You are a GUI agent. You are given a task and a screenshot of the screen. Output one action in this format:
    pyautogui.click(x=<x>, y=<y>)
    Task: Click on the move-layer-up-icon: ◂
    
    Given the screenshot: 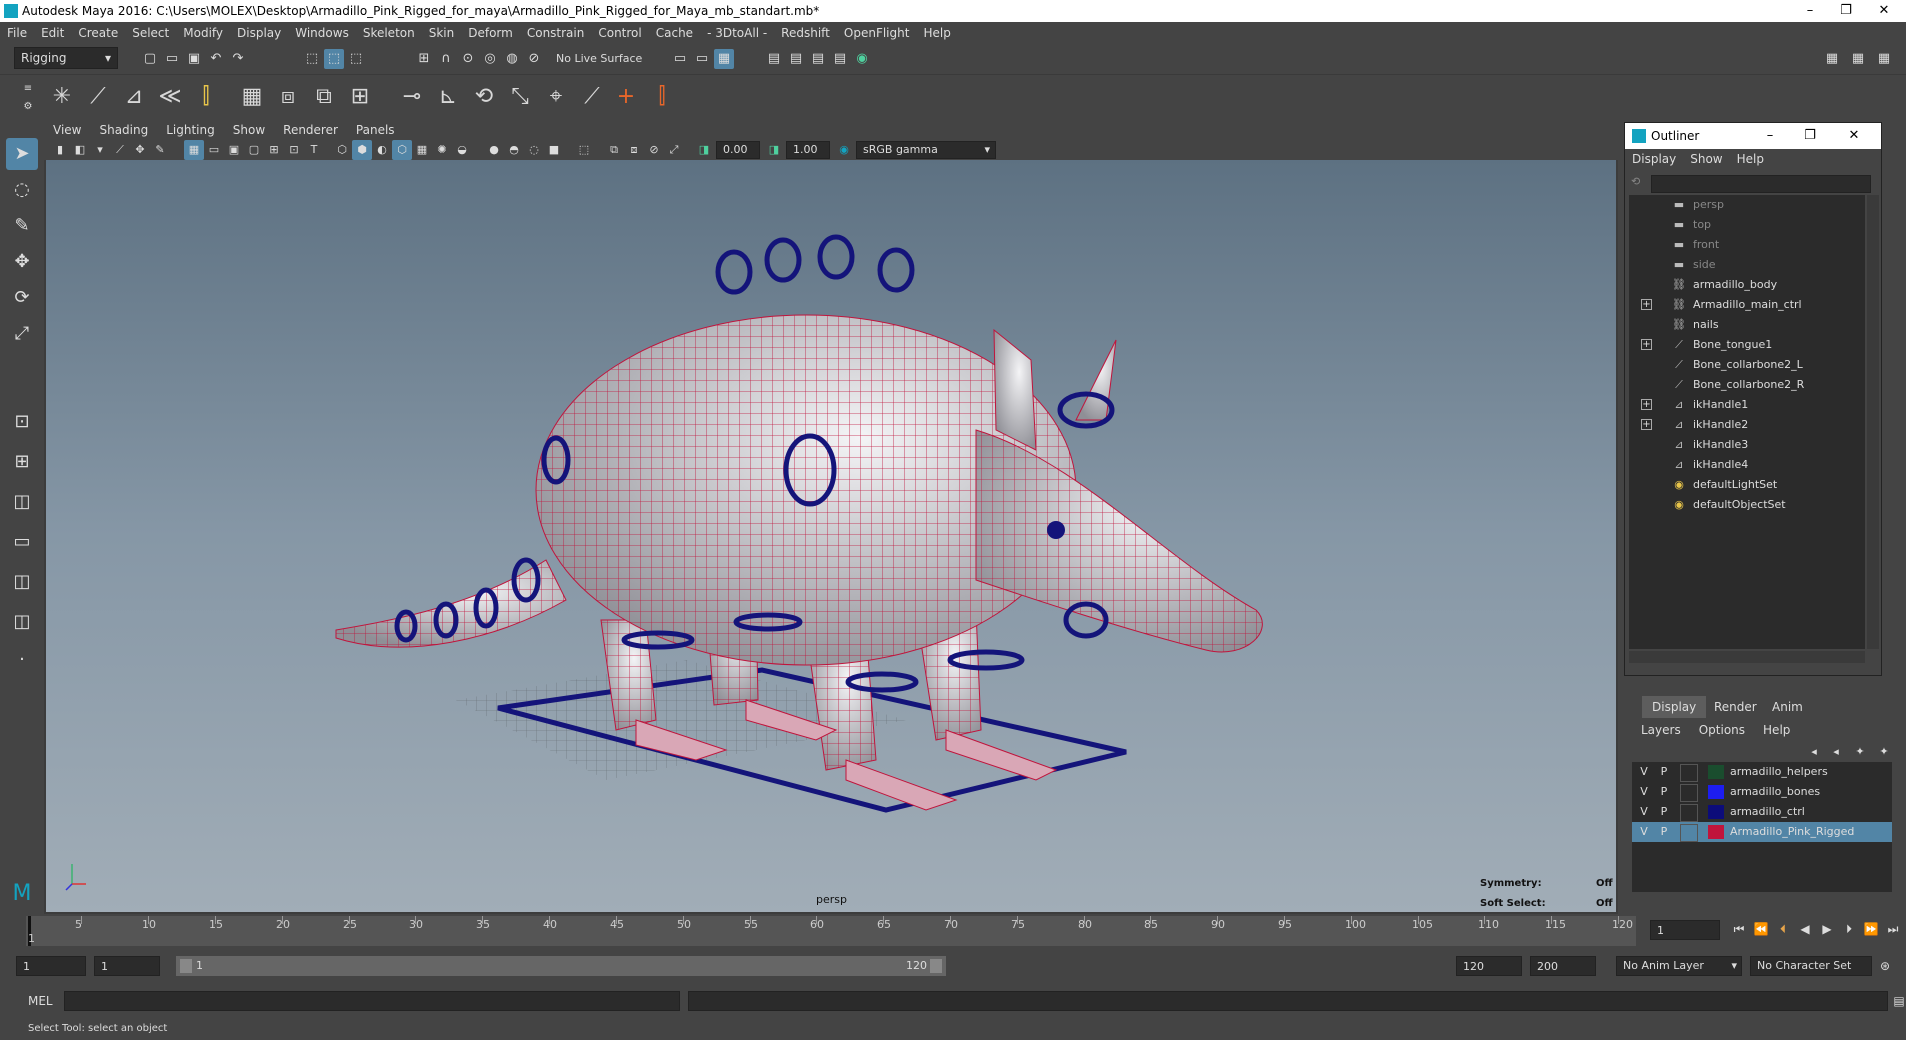 What is the action you would take?
    pyautogui.click(x=1814, y=752)
    